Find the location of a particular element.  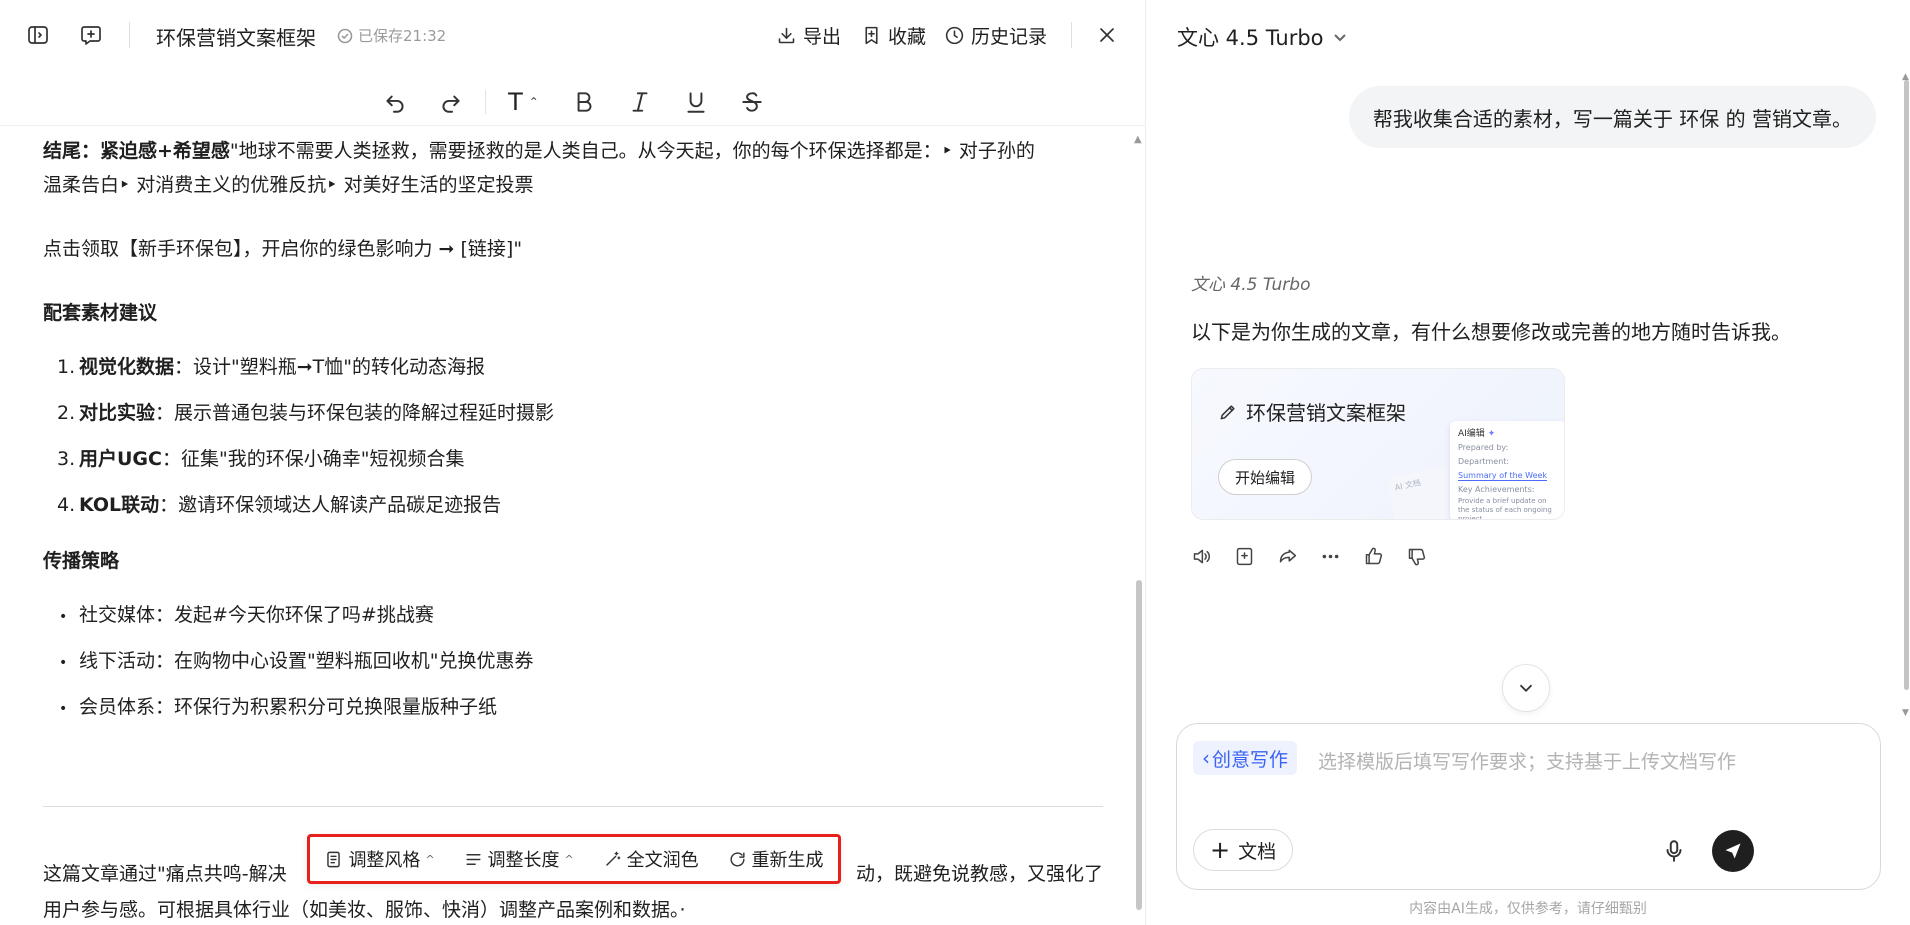

more-icon is located at coordinates (1330, 556).